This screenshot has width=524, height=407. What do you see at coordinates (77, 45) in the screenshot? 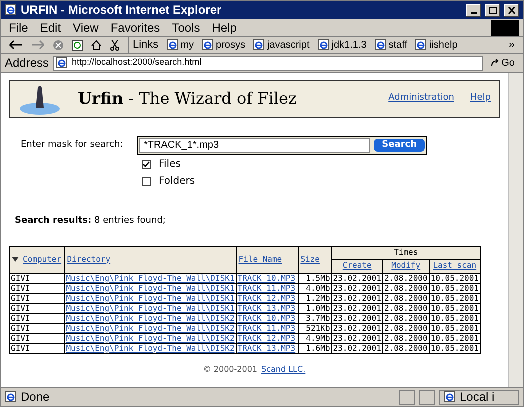
I see `refresh-icon` at bounding box center [77, 45].